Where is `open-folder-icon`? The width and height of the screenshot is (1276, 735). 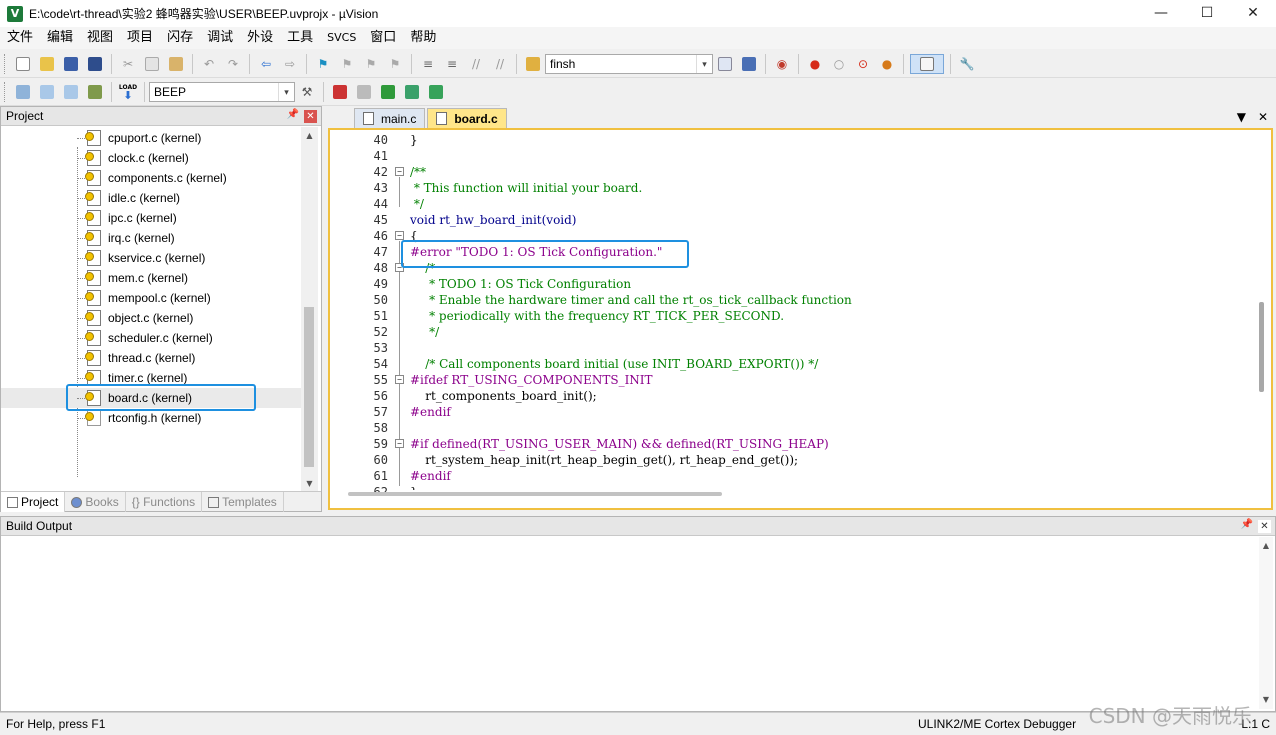
open-folder-icon is located at coordinates (47, 64).